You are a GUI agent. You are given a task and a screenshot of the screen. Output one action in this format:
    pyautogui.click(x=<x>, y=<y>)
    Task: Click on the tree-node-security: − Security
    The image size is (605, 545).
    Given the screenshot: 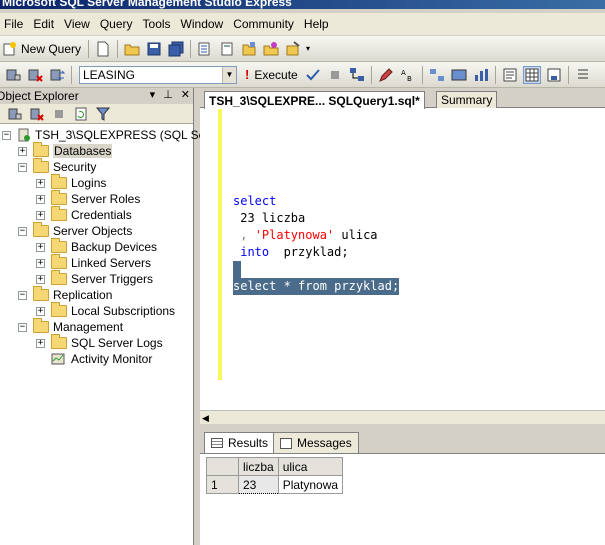 What is the action you would take?
    pyautogui.click(x=57, y=166)
    